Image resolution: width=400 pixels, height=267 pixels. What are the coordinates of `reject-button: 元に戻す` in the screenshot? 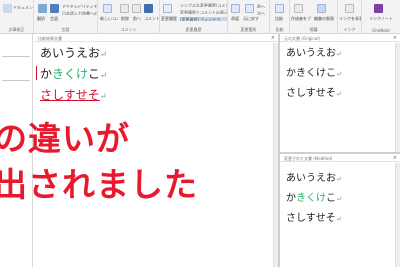 It's located at (251, 19).